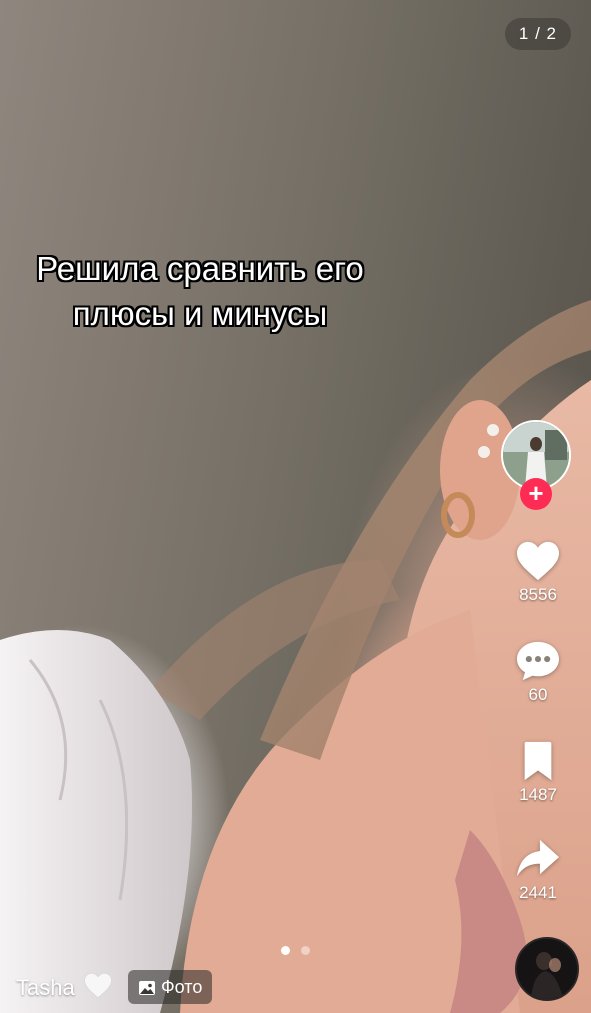 This screenshot has width=591, height=1013. Describe the element at coordinates (538, 794) in the screenshot. I see `save-count: 1487` at that location.